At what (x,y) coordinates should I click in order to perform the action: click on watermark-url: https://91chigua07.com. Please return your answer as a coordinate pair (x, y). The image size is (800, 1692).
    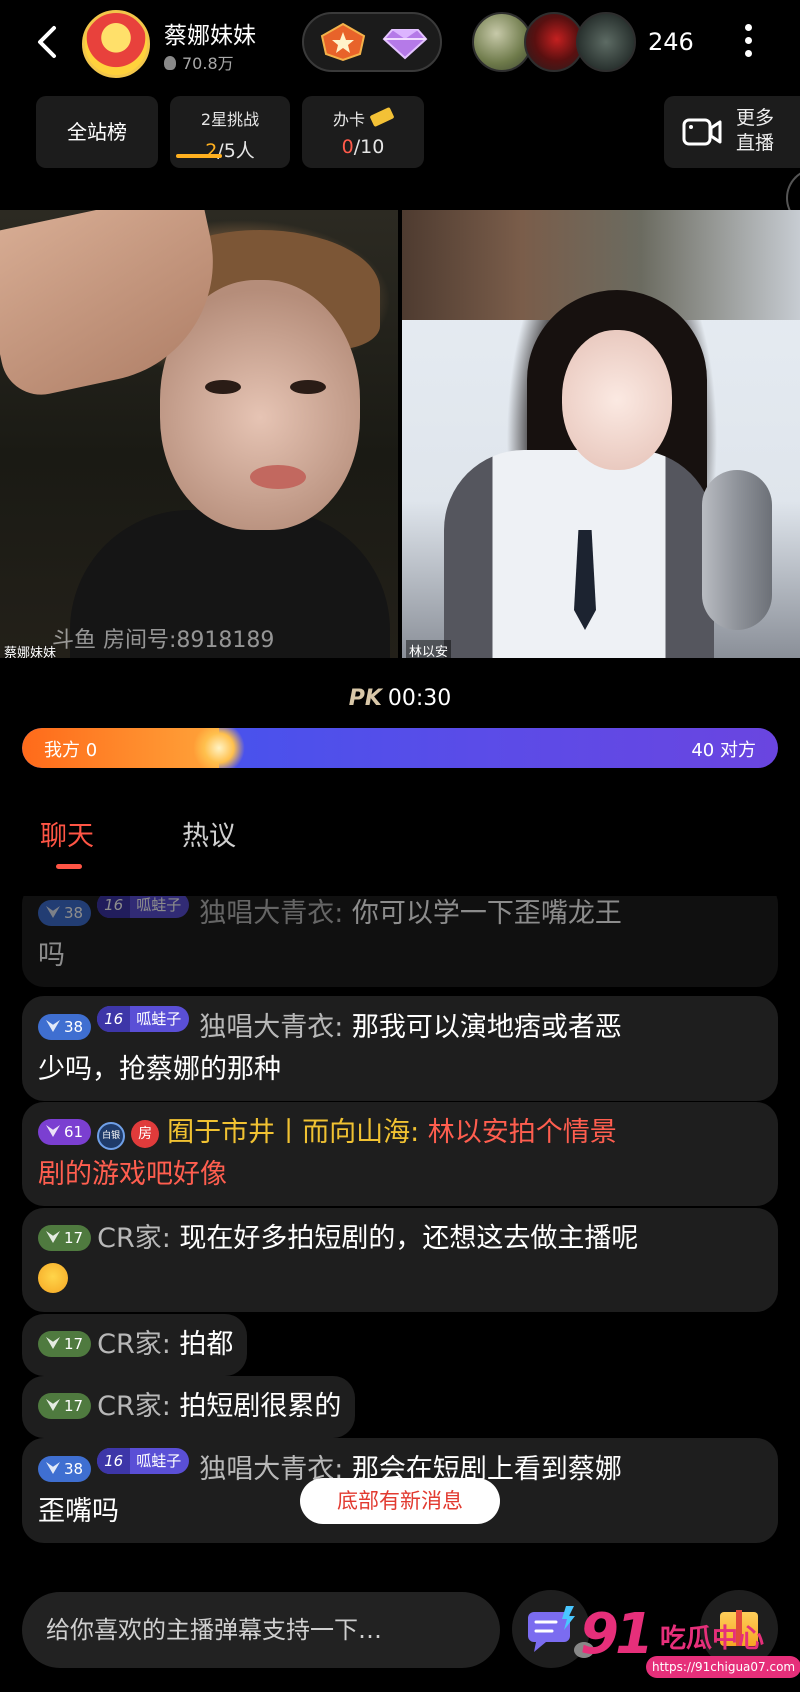
    Looking at the image, I should click on (723, 1667).